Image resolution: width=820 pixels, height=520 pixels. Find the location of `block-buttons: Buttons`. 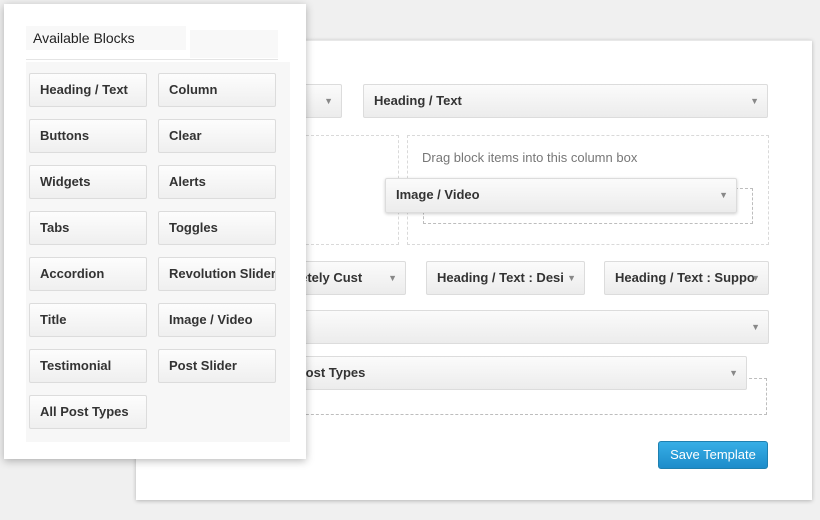

block-buttons: Buttons is located at coordinates (88, 136).